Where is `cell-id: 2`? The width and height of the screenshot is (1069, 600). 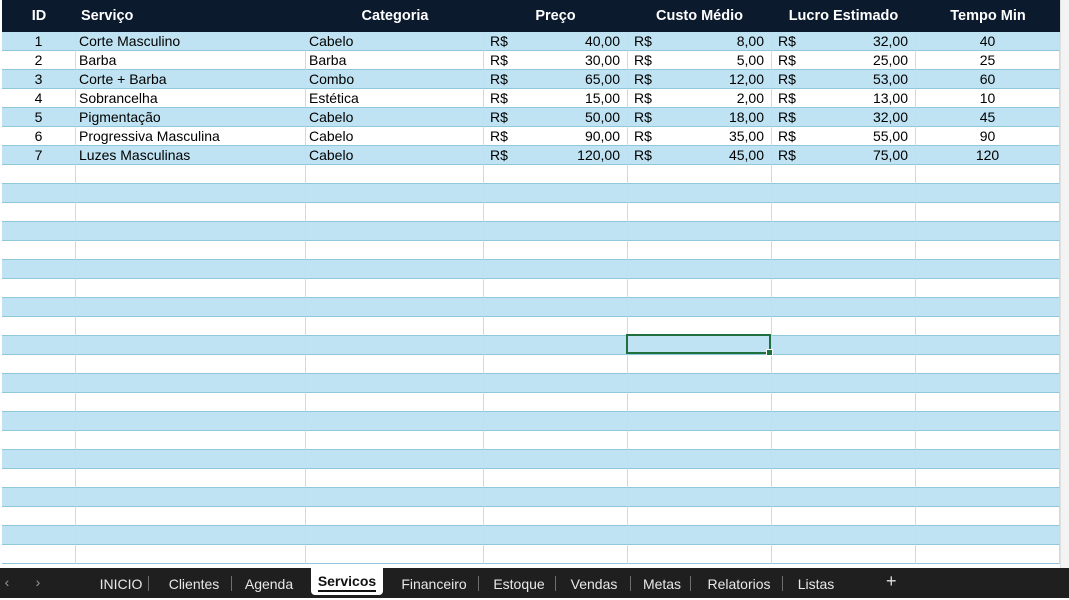 cell-id: 2 is located at coordinates (39, 60).